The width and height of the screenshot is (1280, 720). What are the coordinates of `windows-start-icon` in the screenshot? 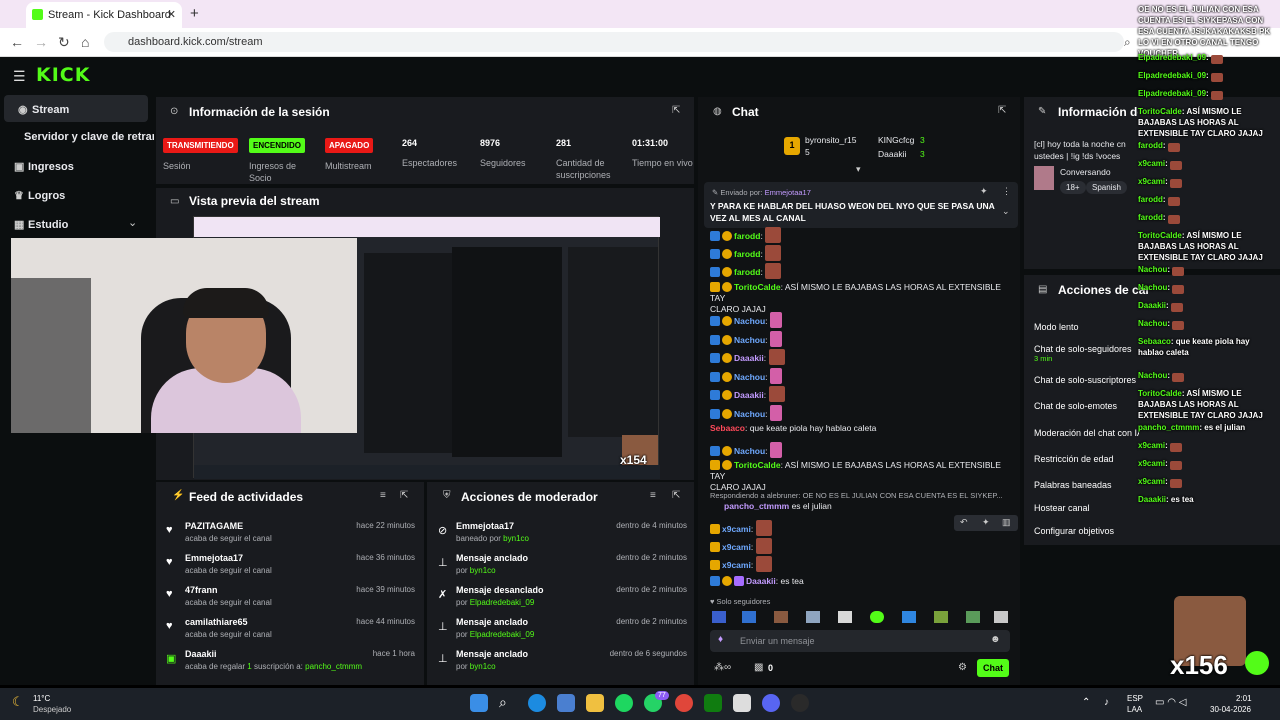 It's located at (479, 703).